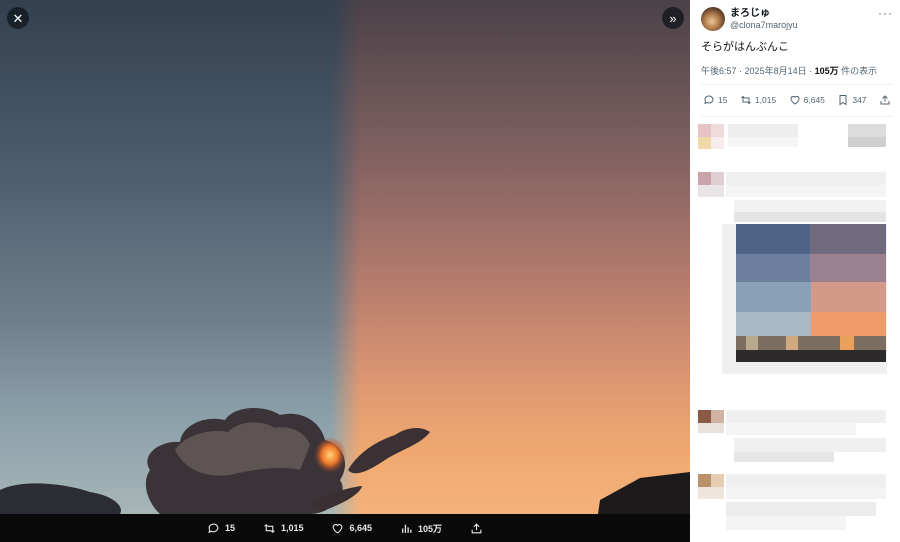 This screenshot has width=900, height=542. Describe the element at coordinates (885, 13) in the screenshot. I see `more-options-icon: ···` at that location.